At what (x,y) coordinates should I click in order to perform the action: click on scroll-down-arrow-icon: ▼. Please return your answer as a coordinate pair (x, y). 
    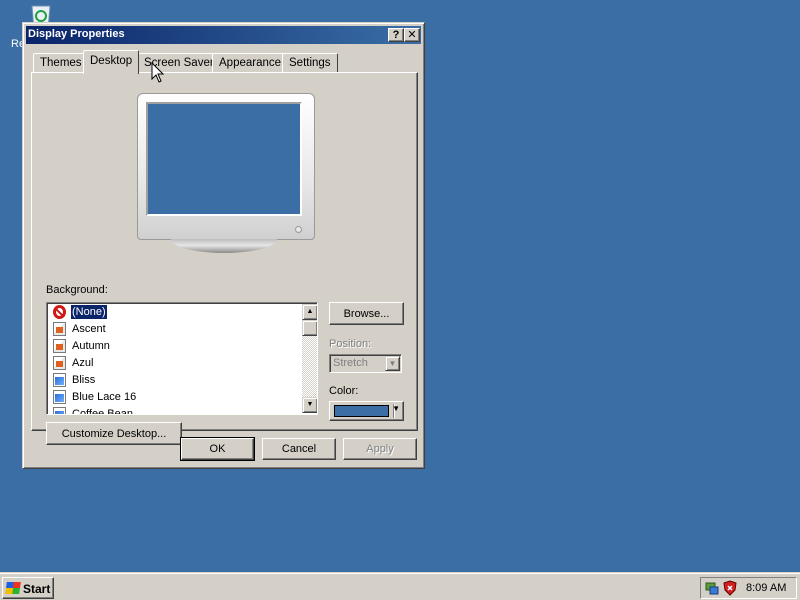
    Looking at the image, I should click on (309, 405).